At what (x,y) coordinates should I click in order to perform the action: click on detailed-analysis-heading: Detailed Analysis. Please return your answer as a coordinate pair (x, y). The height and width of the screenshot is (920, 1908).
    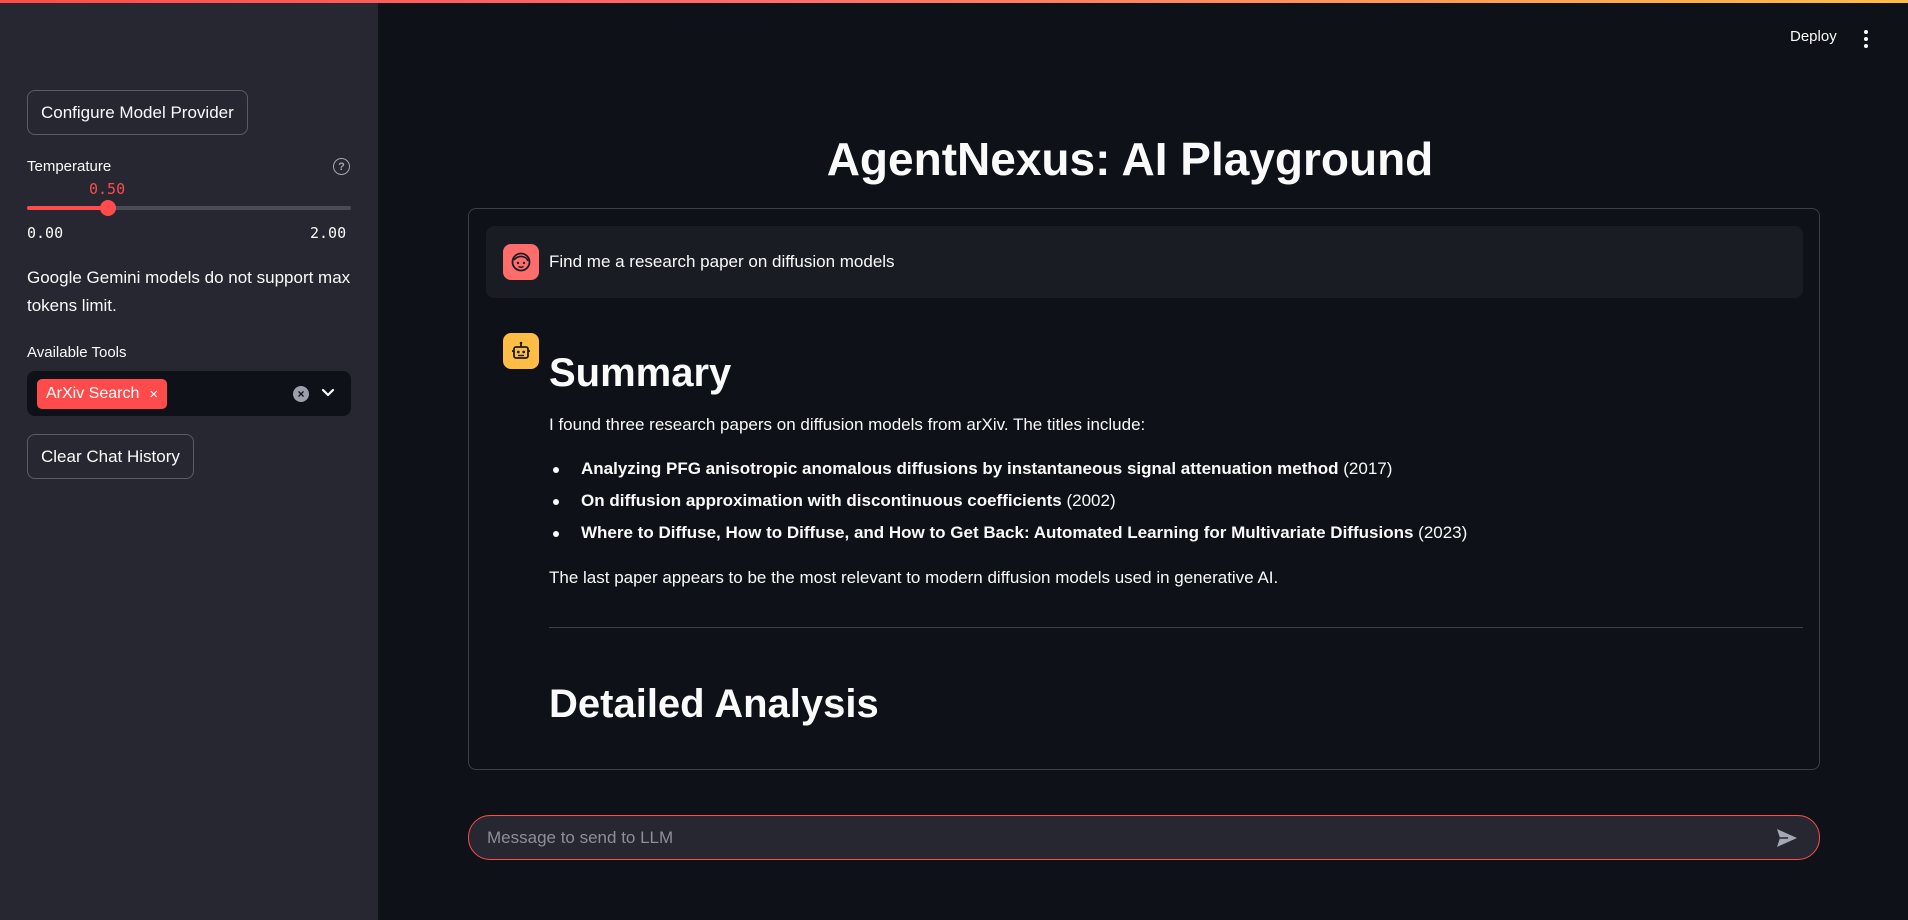
    Looking at the image, I should click on (714, 704).